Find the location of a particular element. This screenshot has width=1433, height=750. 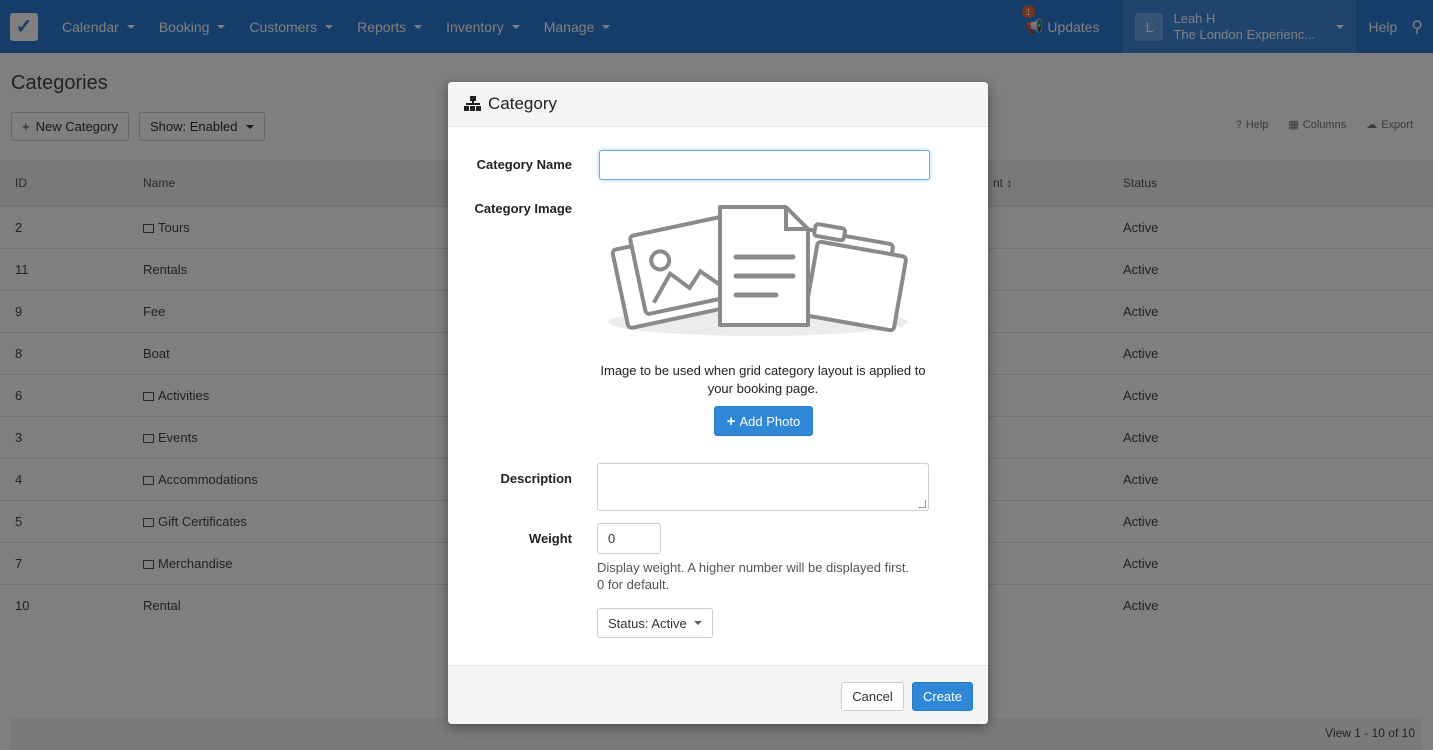

category-name-label: Category Name is located at coordinates (524, 164).